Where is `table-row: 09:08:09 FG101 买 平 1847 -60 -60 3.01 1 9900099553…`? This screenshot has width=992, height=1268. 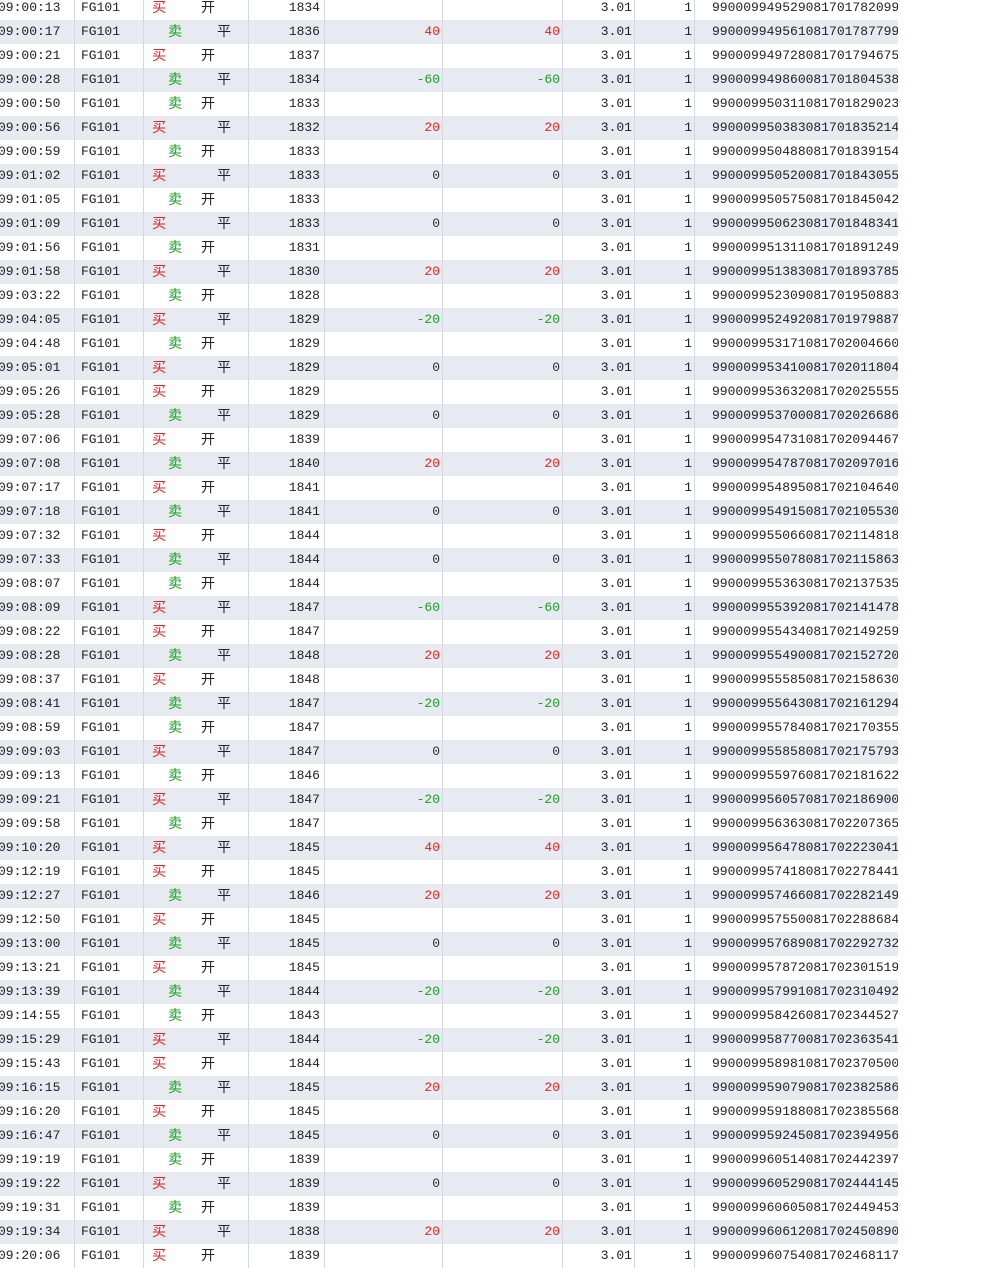 table-row: 09:08:09 FG101 买 平 1847 -60 -60 3.01 1 9900099553… is located at coordinates (449, 608).